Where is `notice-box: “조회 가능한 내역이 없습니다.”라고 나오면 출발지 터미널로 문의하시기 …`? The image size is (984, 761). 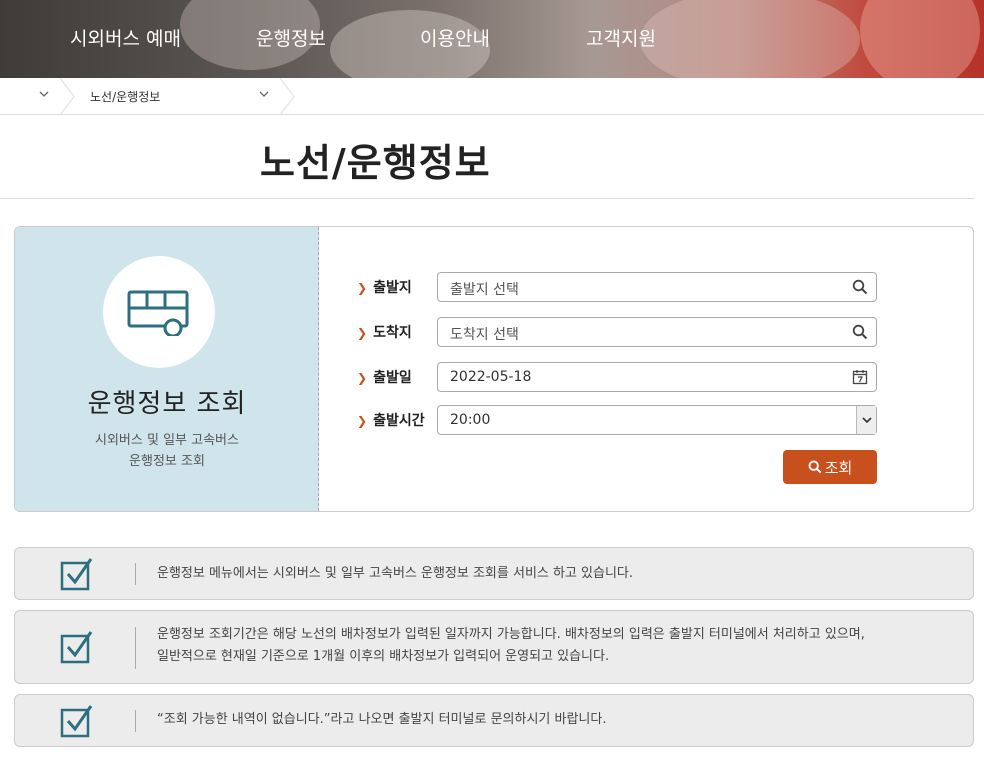 notice-box: “조회 가능한 내역이 없습니다.”라고 나오면 출발지 터미널로 문의하시기 … is located at coordinates (494, 720).